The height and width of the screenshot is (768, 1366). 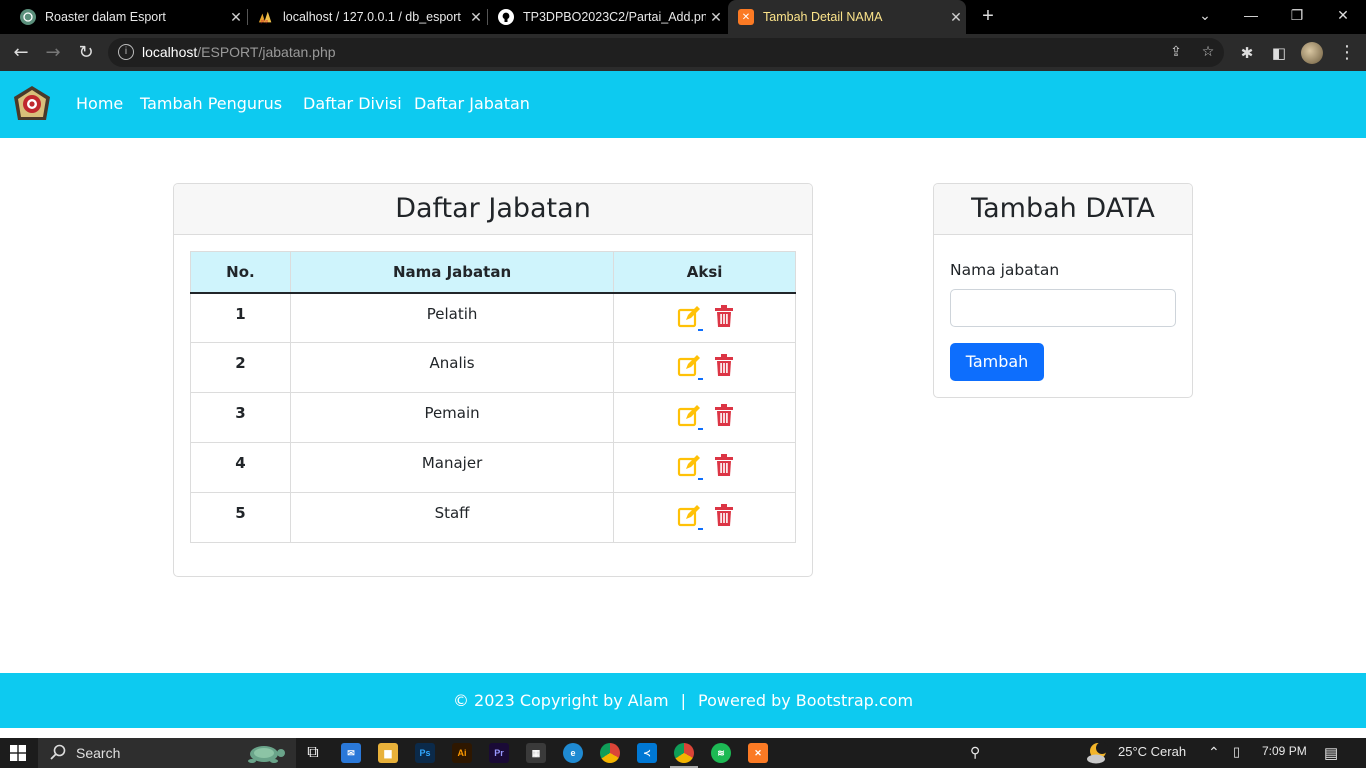 I want to click on people-icon: ⚲, so click(x=975, y=752).